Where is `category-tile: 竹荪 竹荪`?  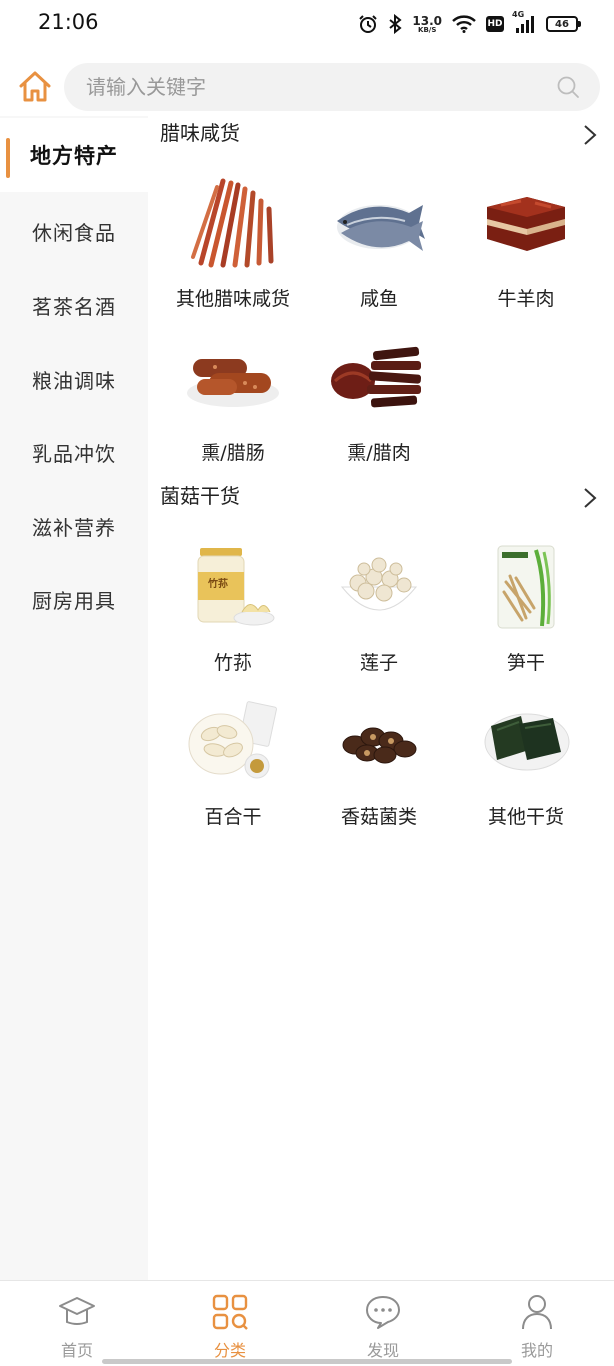
category-tile: 竹荪 竹荪 is located at coordinates (233, 603).